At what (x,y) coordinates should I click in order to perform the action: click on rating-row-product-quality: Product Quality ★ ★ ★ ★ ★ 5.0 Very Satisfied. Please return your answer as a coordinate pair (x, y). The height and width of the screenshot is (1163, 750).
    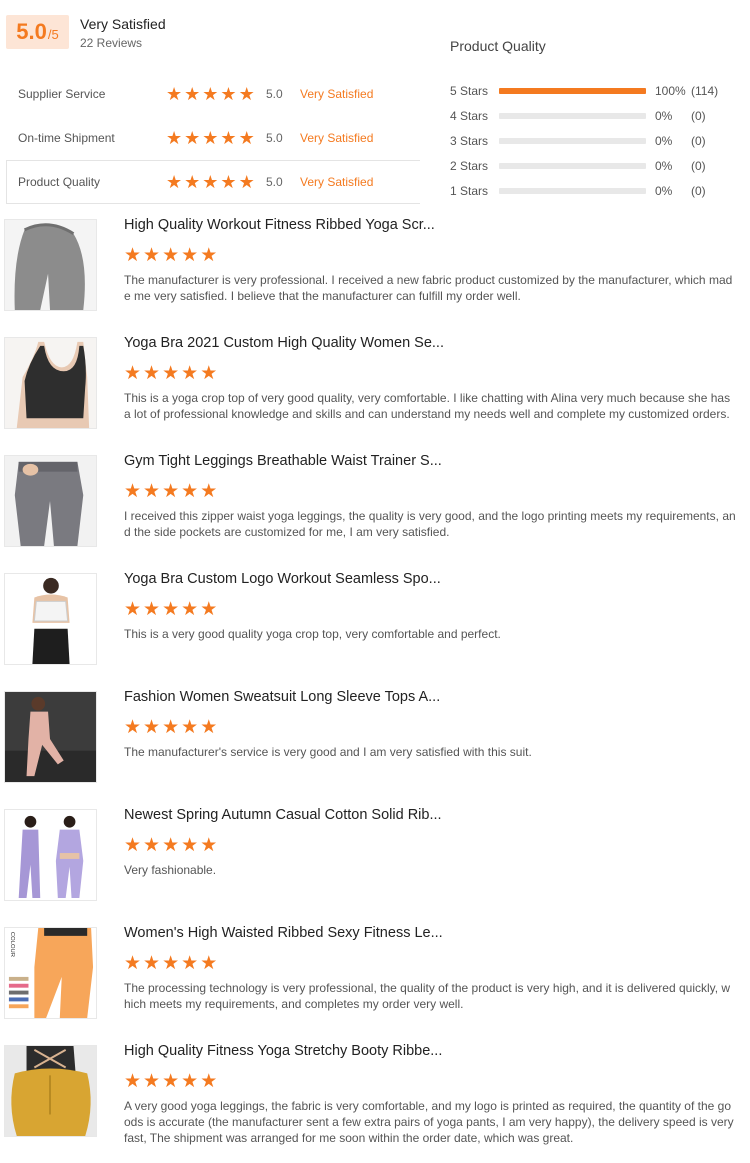
    Looking at the image, I should click on (213, 182).